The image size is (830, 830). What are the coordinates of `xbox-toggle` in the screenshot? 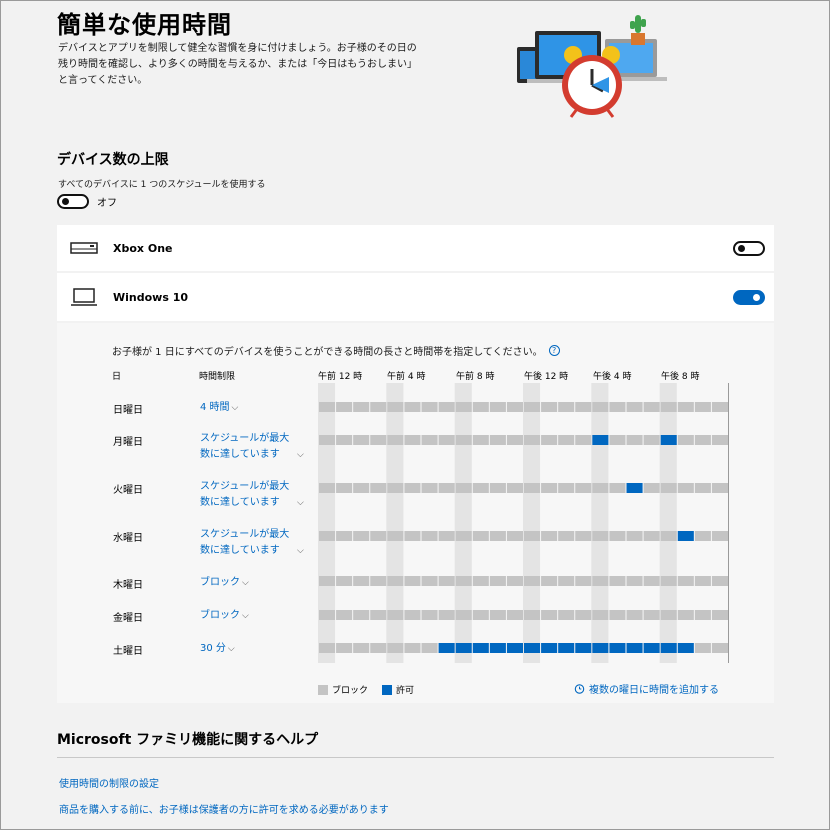 It's located at (749, 248).